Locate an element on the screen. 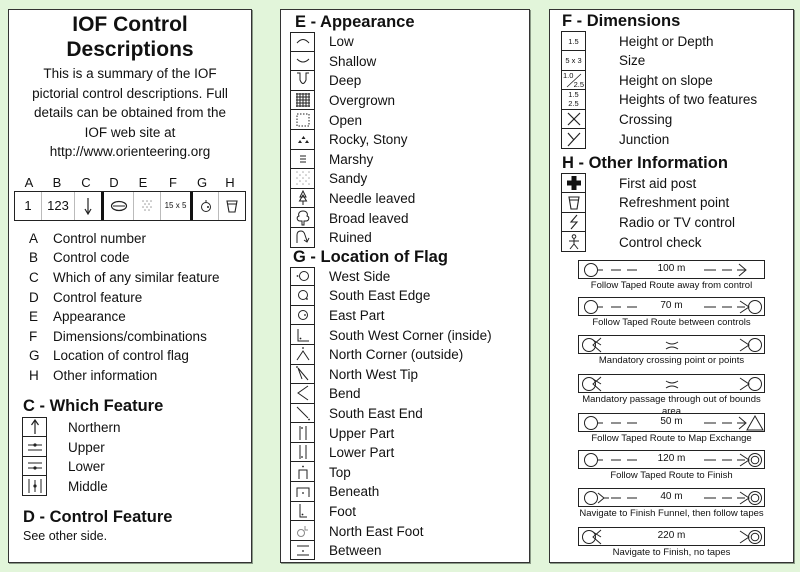 This screenshot has width=800, height=572. list-item: Radio or TV control is located at coordinates (677, 222).